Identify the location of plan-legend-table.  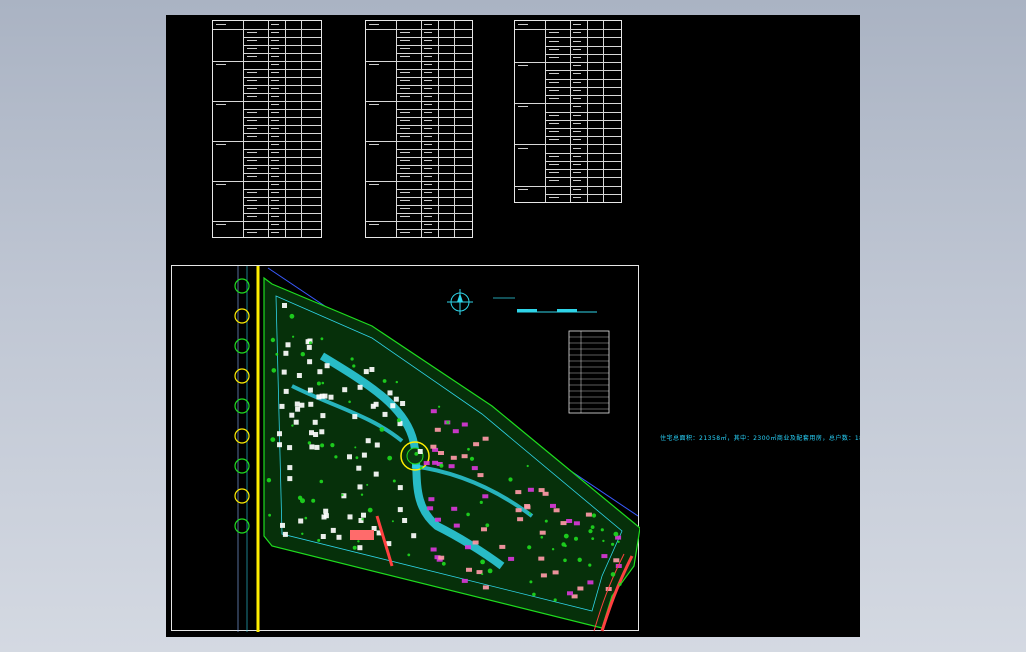
(589, 372).